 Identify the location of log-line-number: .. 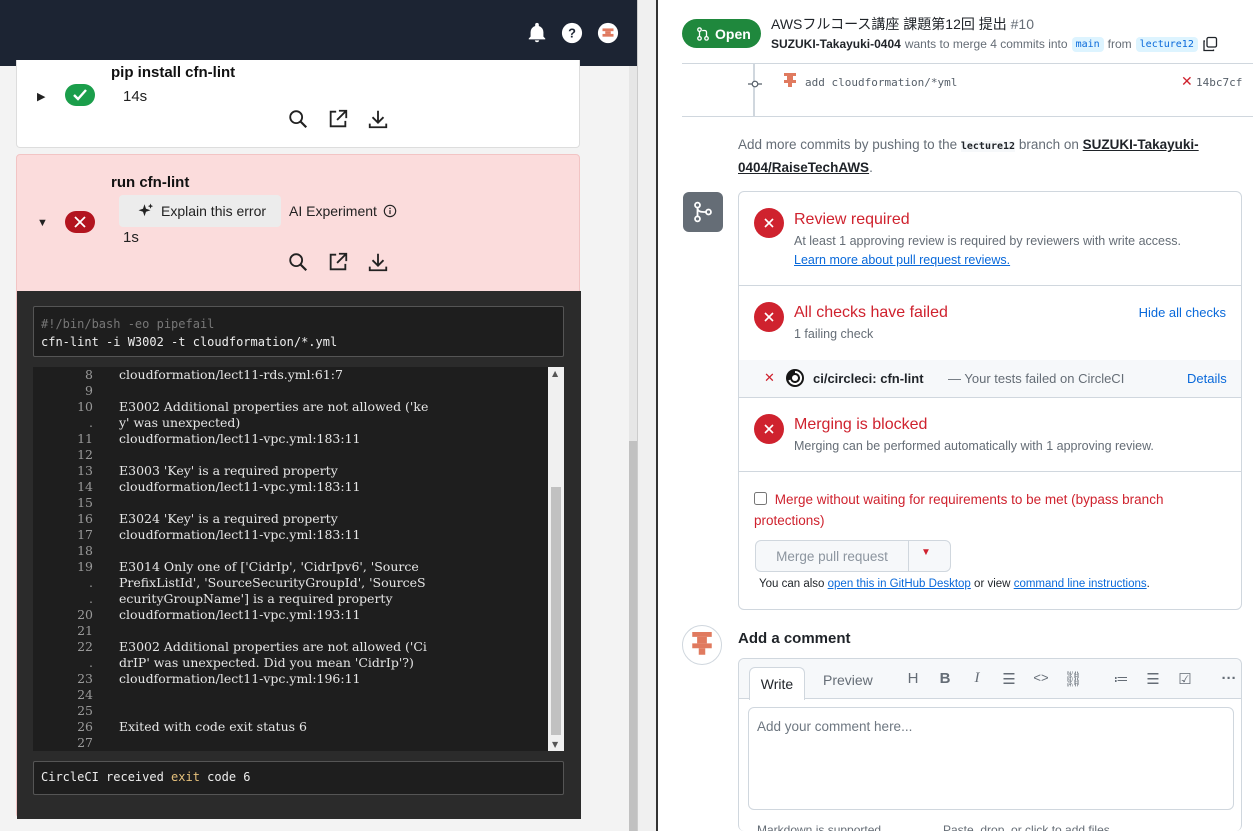
(91, 422).